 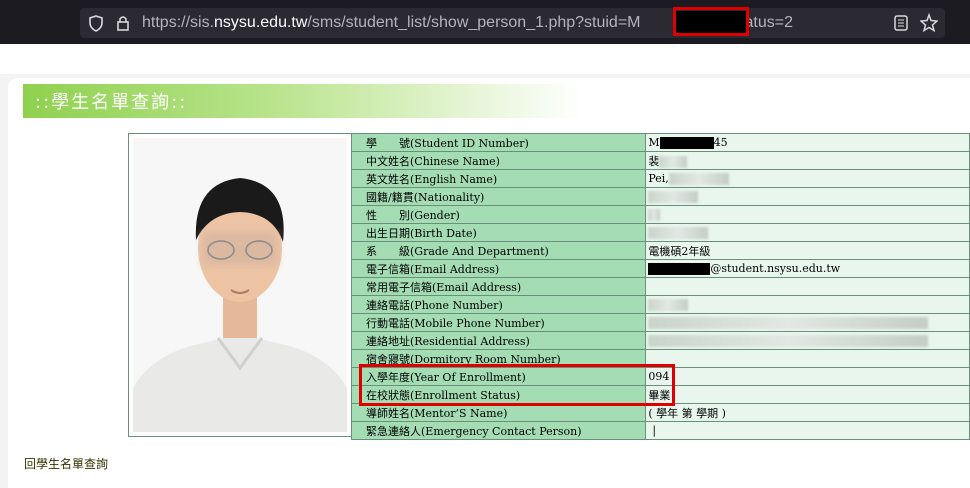 I want to click on table-row: 國籍/籍貫(Nationality), so click(x=660, y=196).